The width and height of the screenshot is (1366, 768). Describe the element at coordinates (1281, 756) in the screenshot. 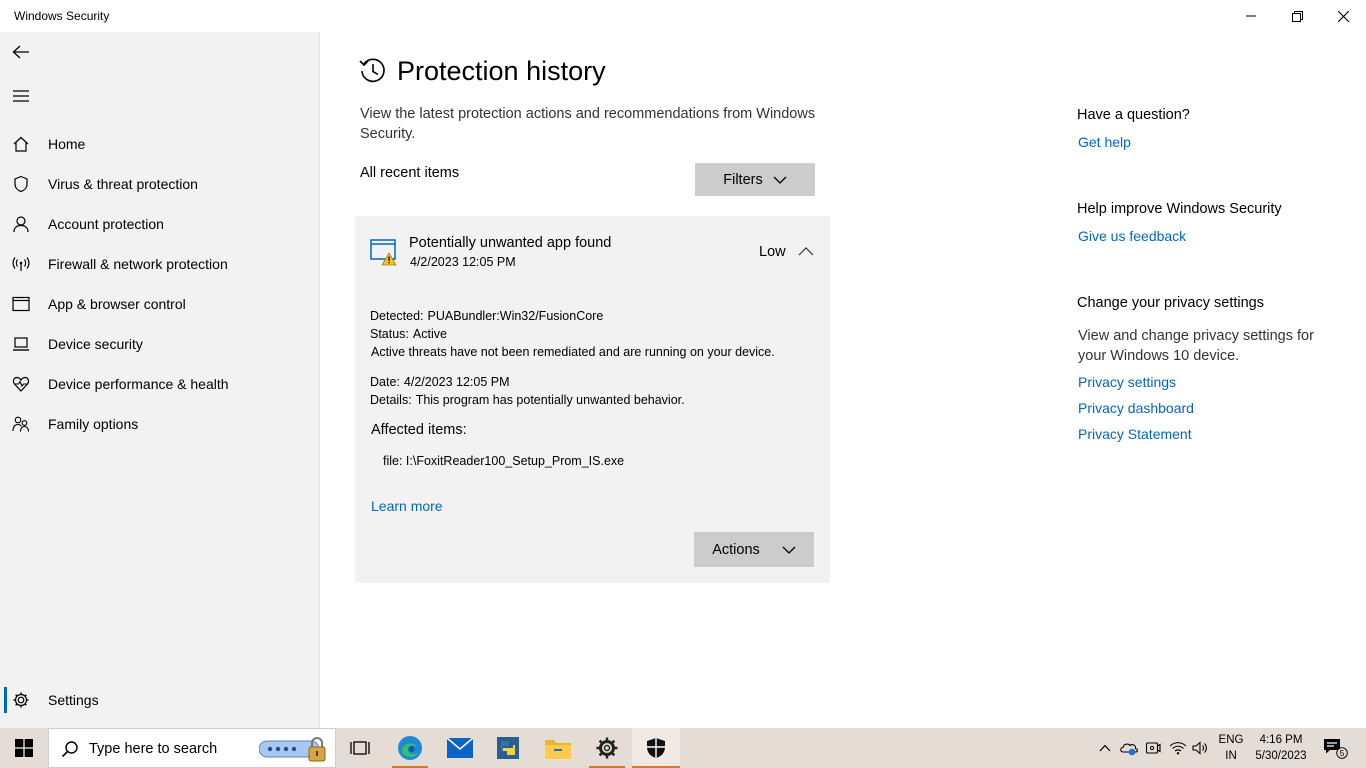

I see `clock-date: 5/30/2023` at that location.